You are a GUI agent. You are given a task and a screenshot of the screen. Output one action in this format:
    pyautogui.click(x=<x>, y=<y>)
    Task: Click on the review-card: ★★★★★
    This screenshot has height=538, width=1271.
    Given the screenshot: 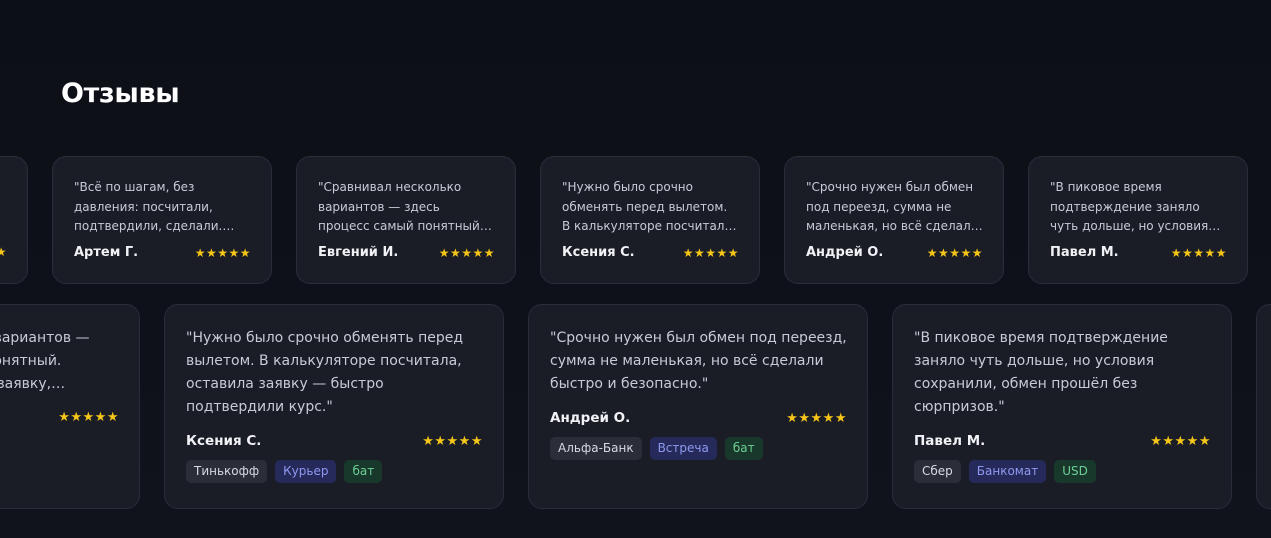 What is the action you would take?
    pyautogui.click(x=14, y=220)
    